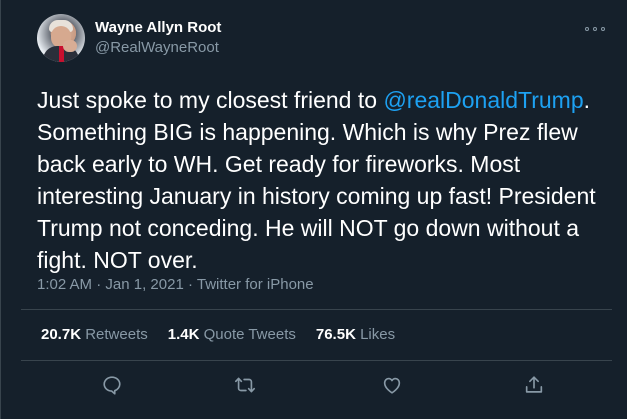 The height and width of the screenshot is (419, 627). I want to click on retweets-stat: 20.7K Retweets, so click(94, 334).